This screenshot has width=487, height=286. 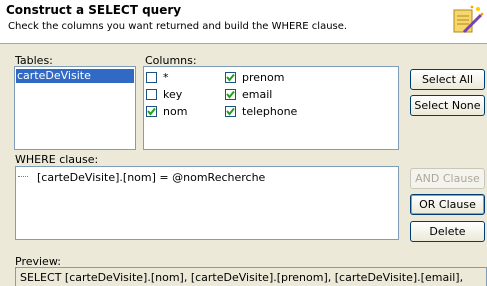 What do you see at coordinates (157, 77) in the screenshot?
I see `column-item-star: *` at bounding box center [157, 77].